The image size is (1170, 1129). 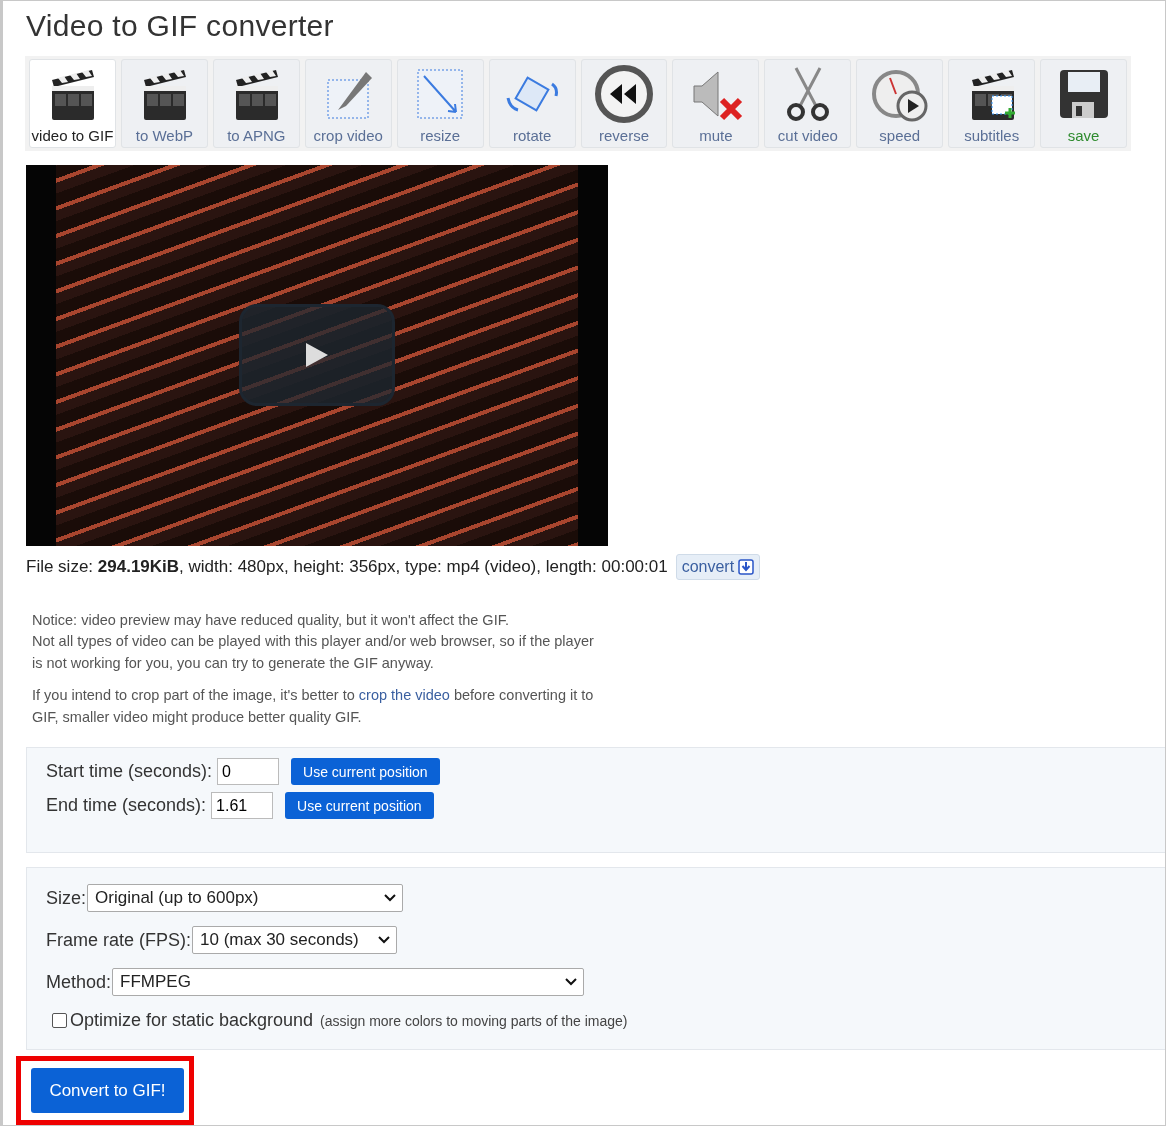 I want to click on tip-text: If you intend to crop part of the image, it's better to crop the video before converting it to GIF, smaller video might produce better quality GIF., so click(x=313, y=706).